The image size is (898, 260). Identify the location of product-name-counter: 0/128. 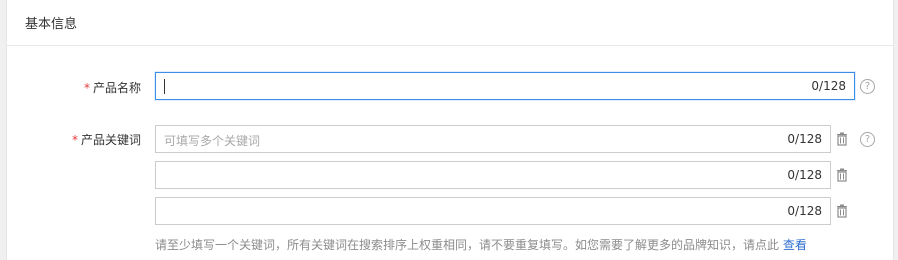
(828, 86).